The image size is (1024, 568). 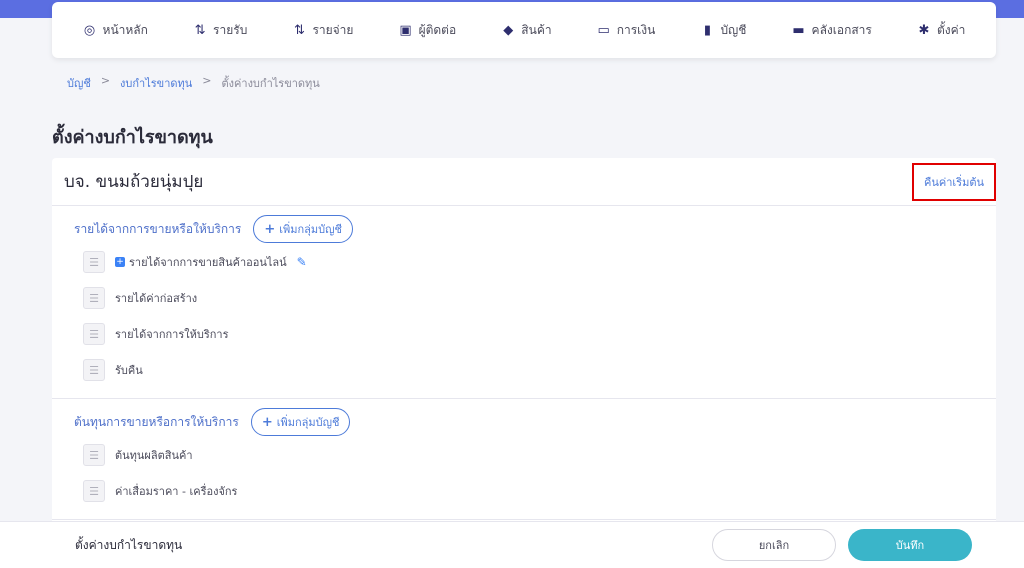 I want to click on nav-item-label: ผู้ติดต่อ, so click(x=437, y=29).